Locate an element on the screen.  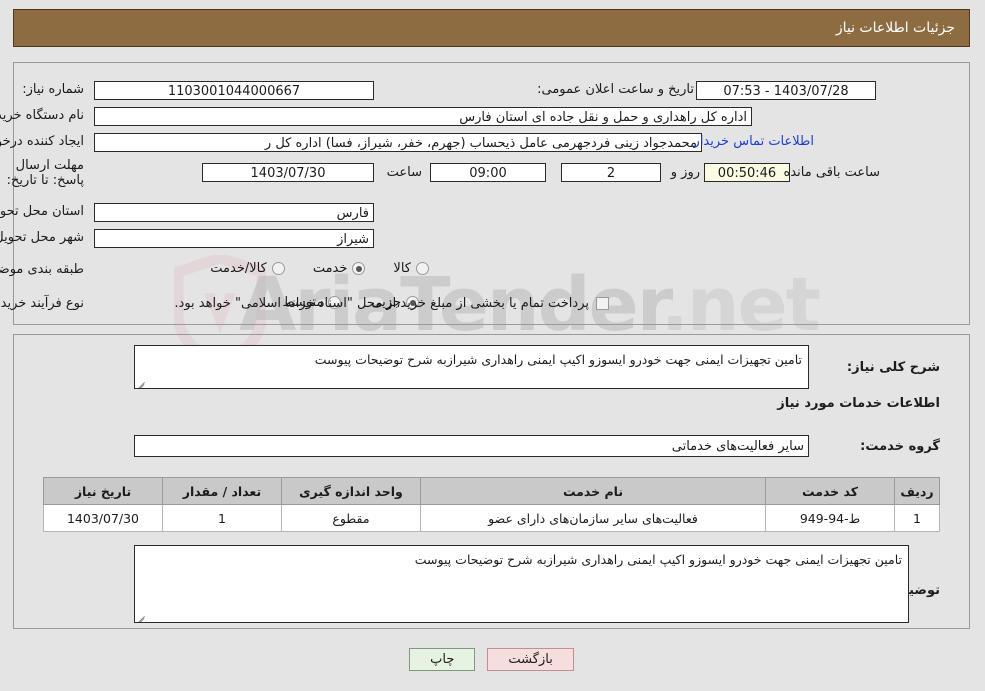
category-radio-group: کالا خدمت کالا/خدمت is located at coordinates (320, 268).